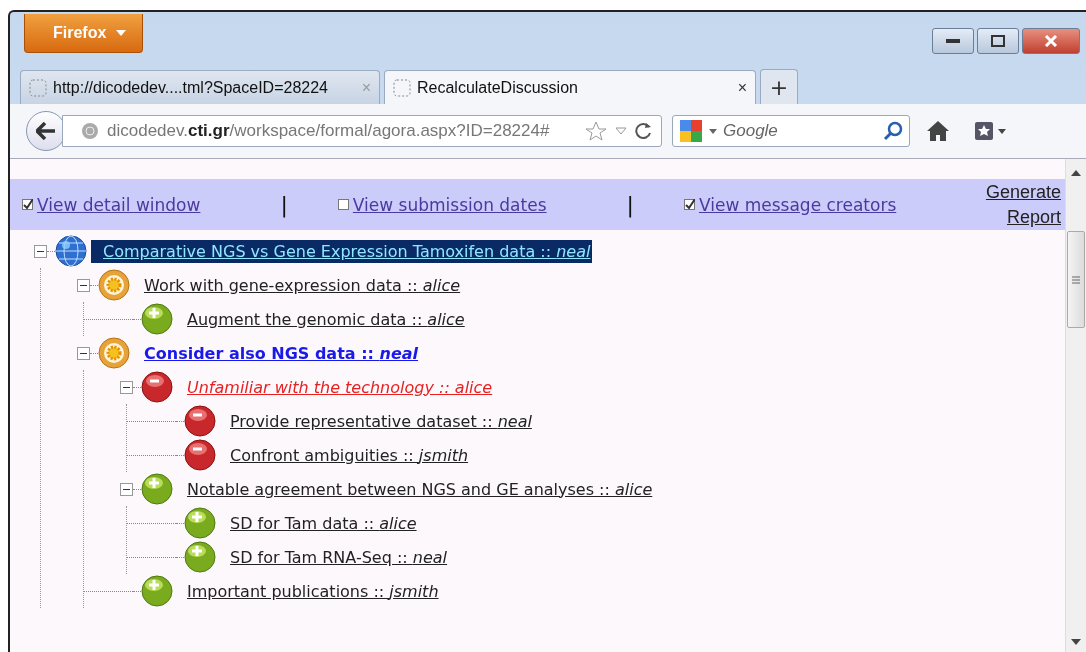 Image resolution: width=1086 pixels, height=652 pixels. Describe the element at coordinates (376, 421) in the screenshot. I see `node-link: Provide representative dataset :: neal` at that location.